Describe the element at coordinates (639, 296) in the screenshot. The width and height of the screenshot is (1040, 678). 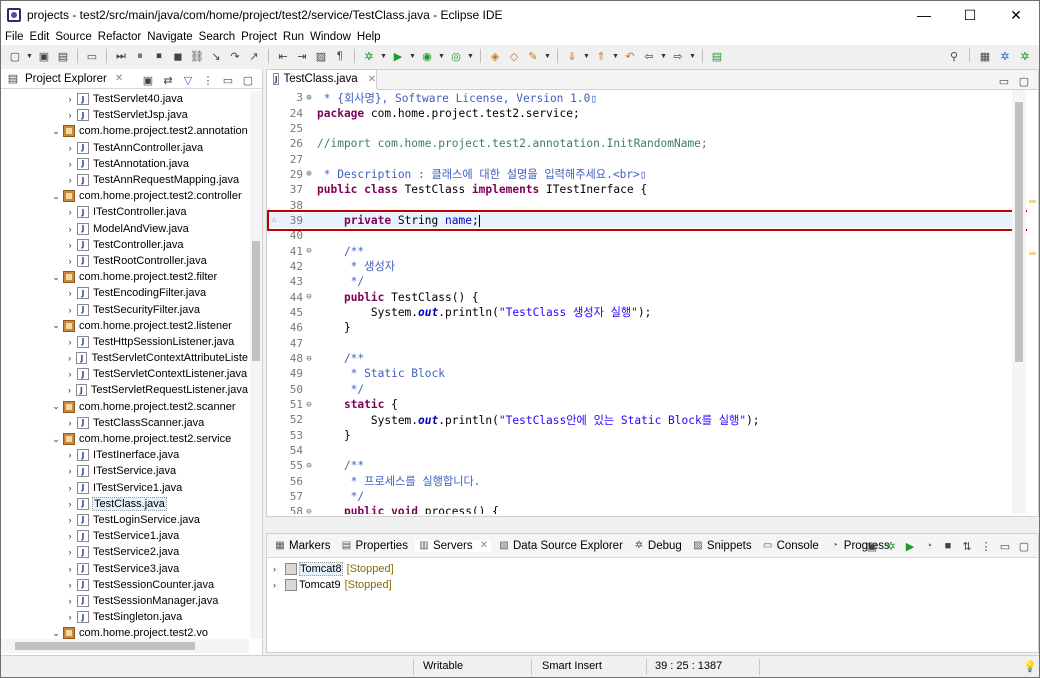
I see `code-line: 44 ⊖ public TestClass() {` at that location.